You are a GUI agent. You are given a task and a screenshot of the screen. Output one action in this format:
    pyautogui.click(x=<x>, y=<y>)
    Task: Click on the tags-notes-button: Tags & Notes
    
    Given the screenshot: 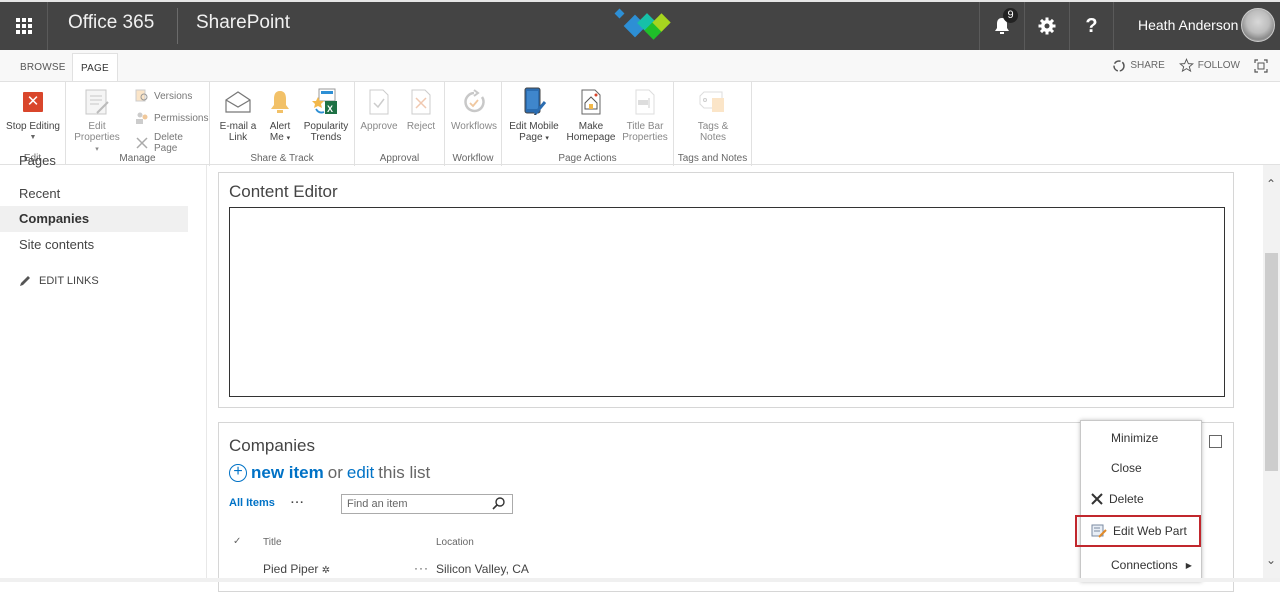 What is the action you would take?
    pyautogui.click(x=713, y=114)
    